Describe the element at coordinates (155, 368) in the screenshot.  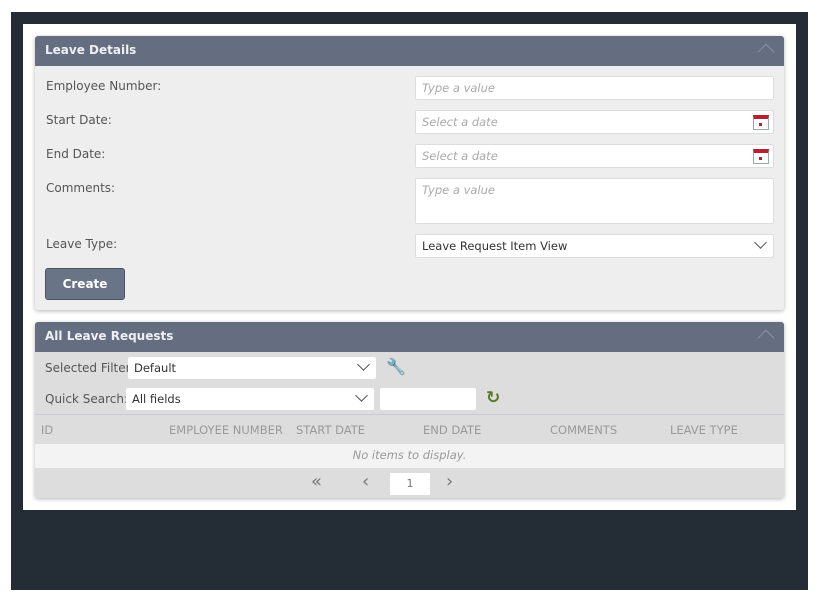
I see `selected-filter-value: Default` at that location.